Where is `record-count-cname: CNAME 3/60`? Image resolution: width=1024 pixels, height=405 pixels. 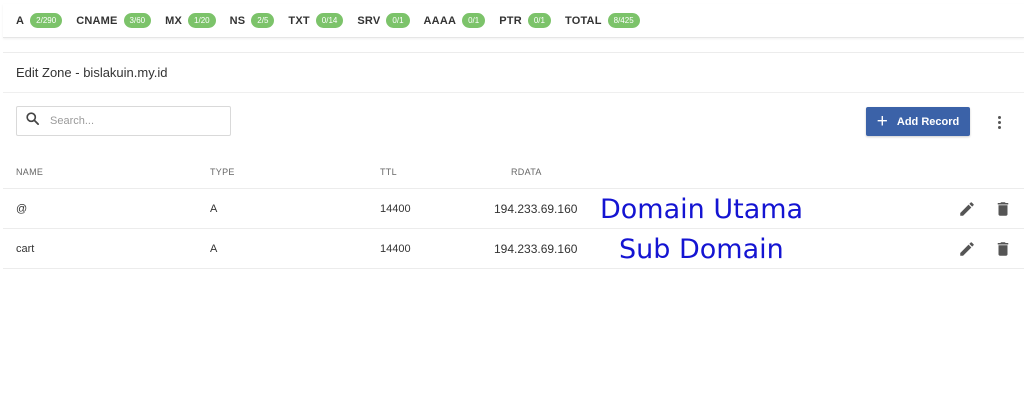 record-count-cname: CNAME 3/60 is located at coordinates (114, 20).